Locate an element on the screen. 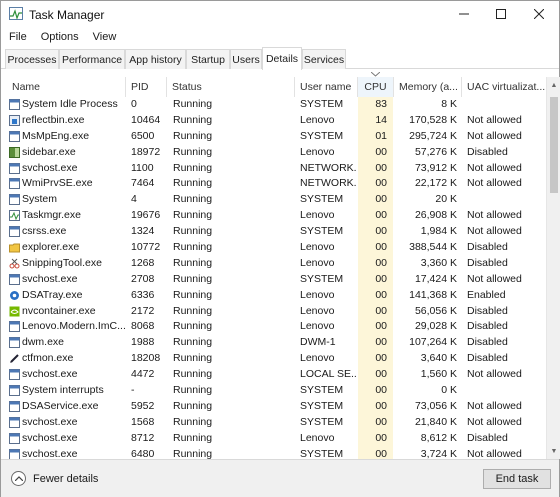 The image size is (560, 497). scroll-thumb is located at coordinates (554, 145).